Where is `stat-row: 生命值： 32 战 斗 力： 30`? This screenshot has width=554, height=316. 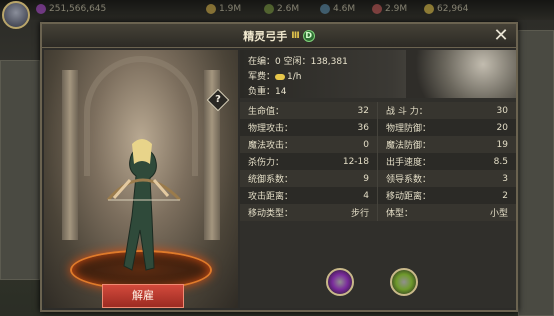
stat-row: 生命值： 32 战 斗 力： 30 is located at coordinates (378, 110).